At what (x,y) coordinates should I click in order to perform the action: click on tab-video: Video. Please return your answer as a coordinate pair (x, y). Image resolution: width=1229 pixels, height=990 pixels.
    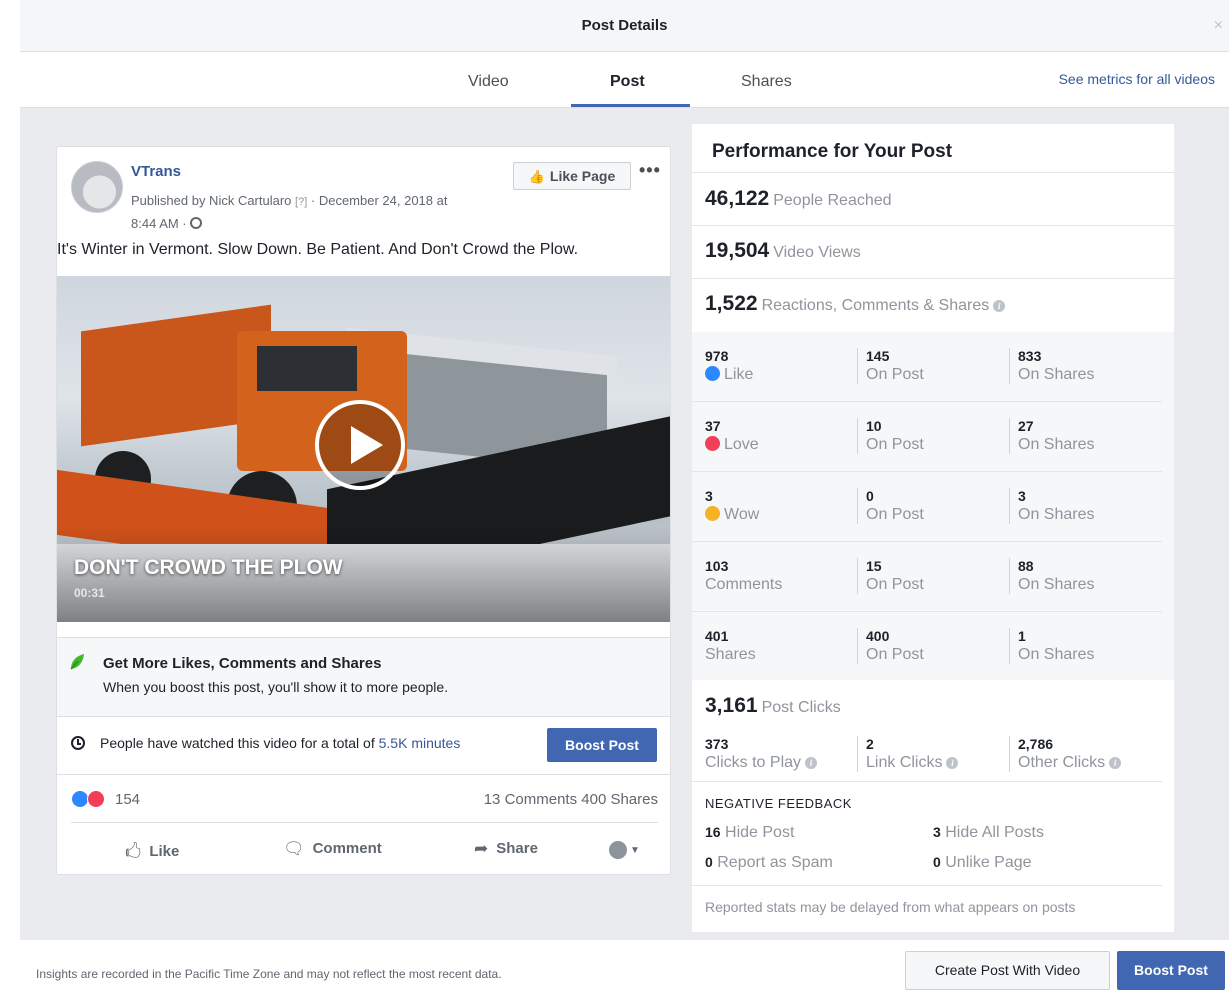
    Looking at the image, I should click on (488, 82).